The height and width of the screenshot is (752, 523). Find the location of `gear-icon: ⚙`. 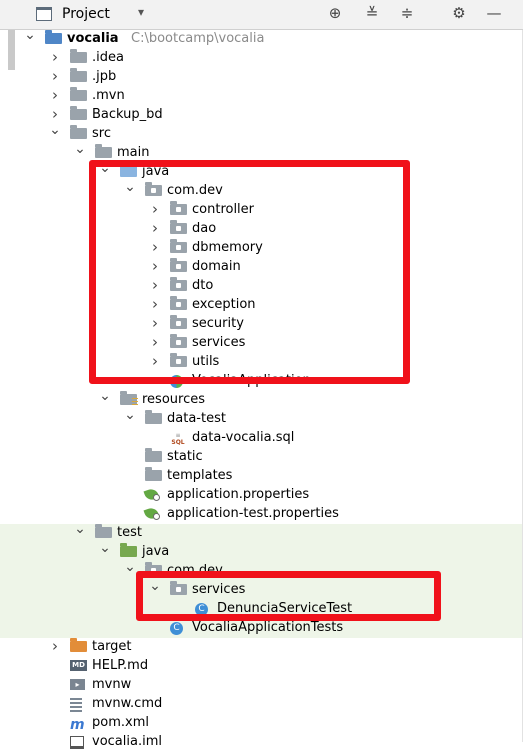

gear-icon: ⚙ is located at coordinates (459, 13).